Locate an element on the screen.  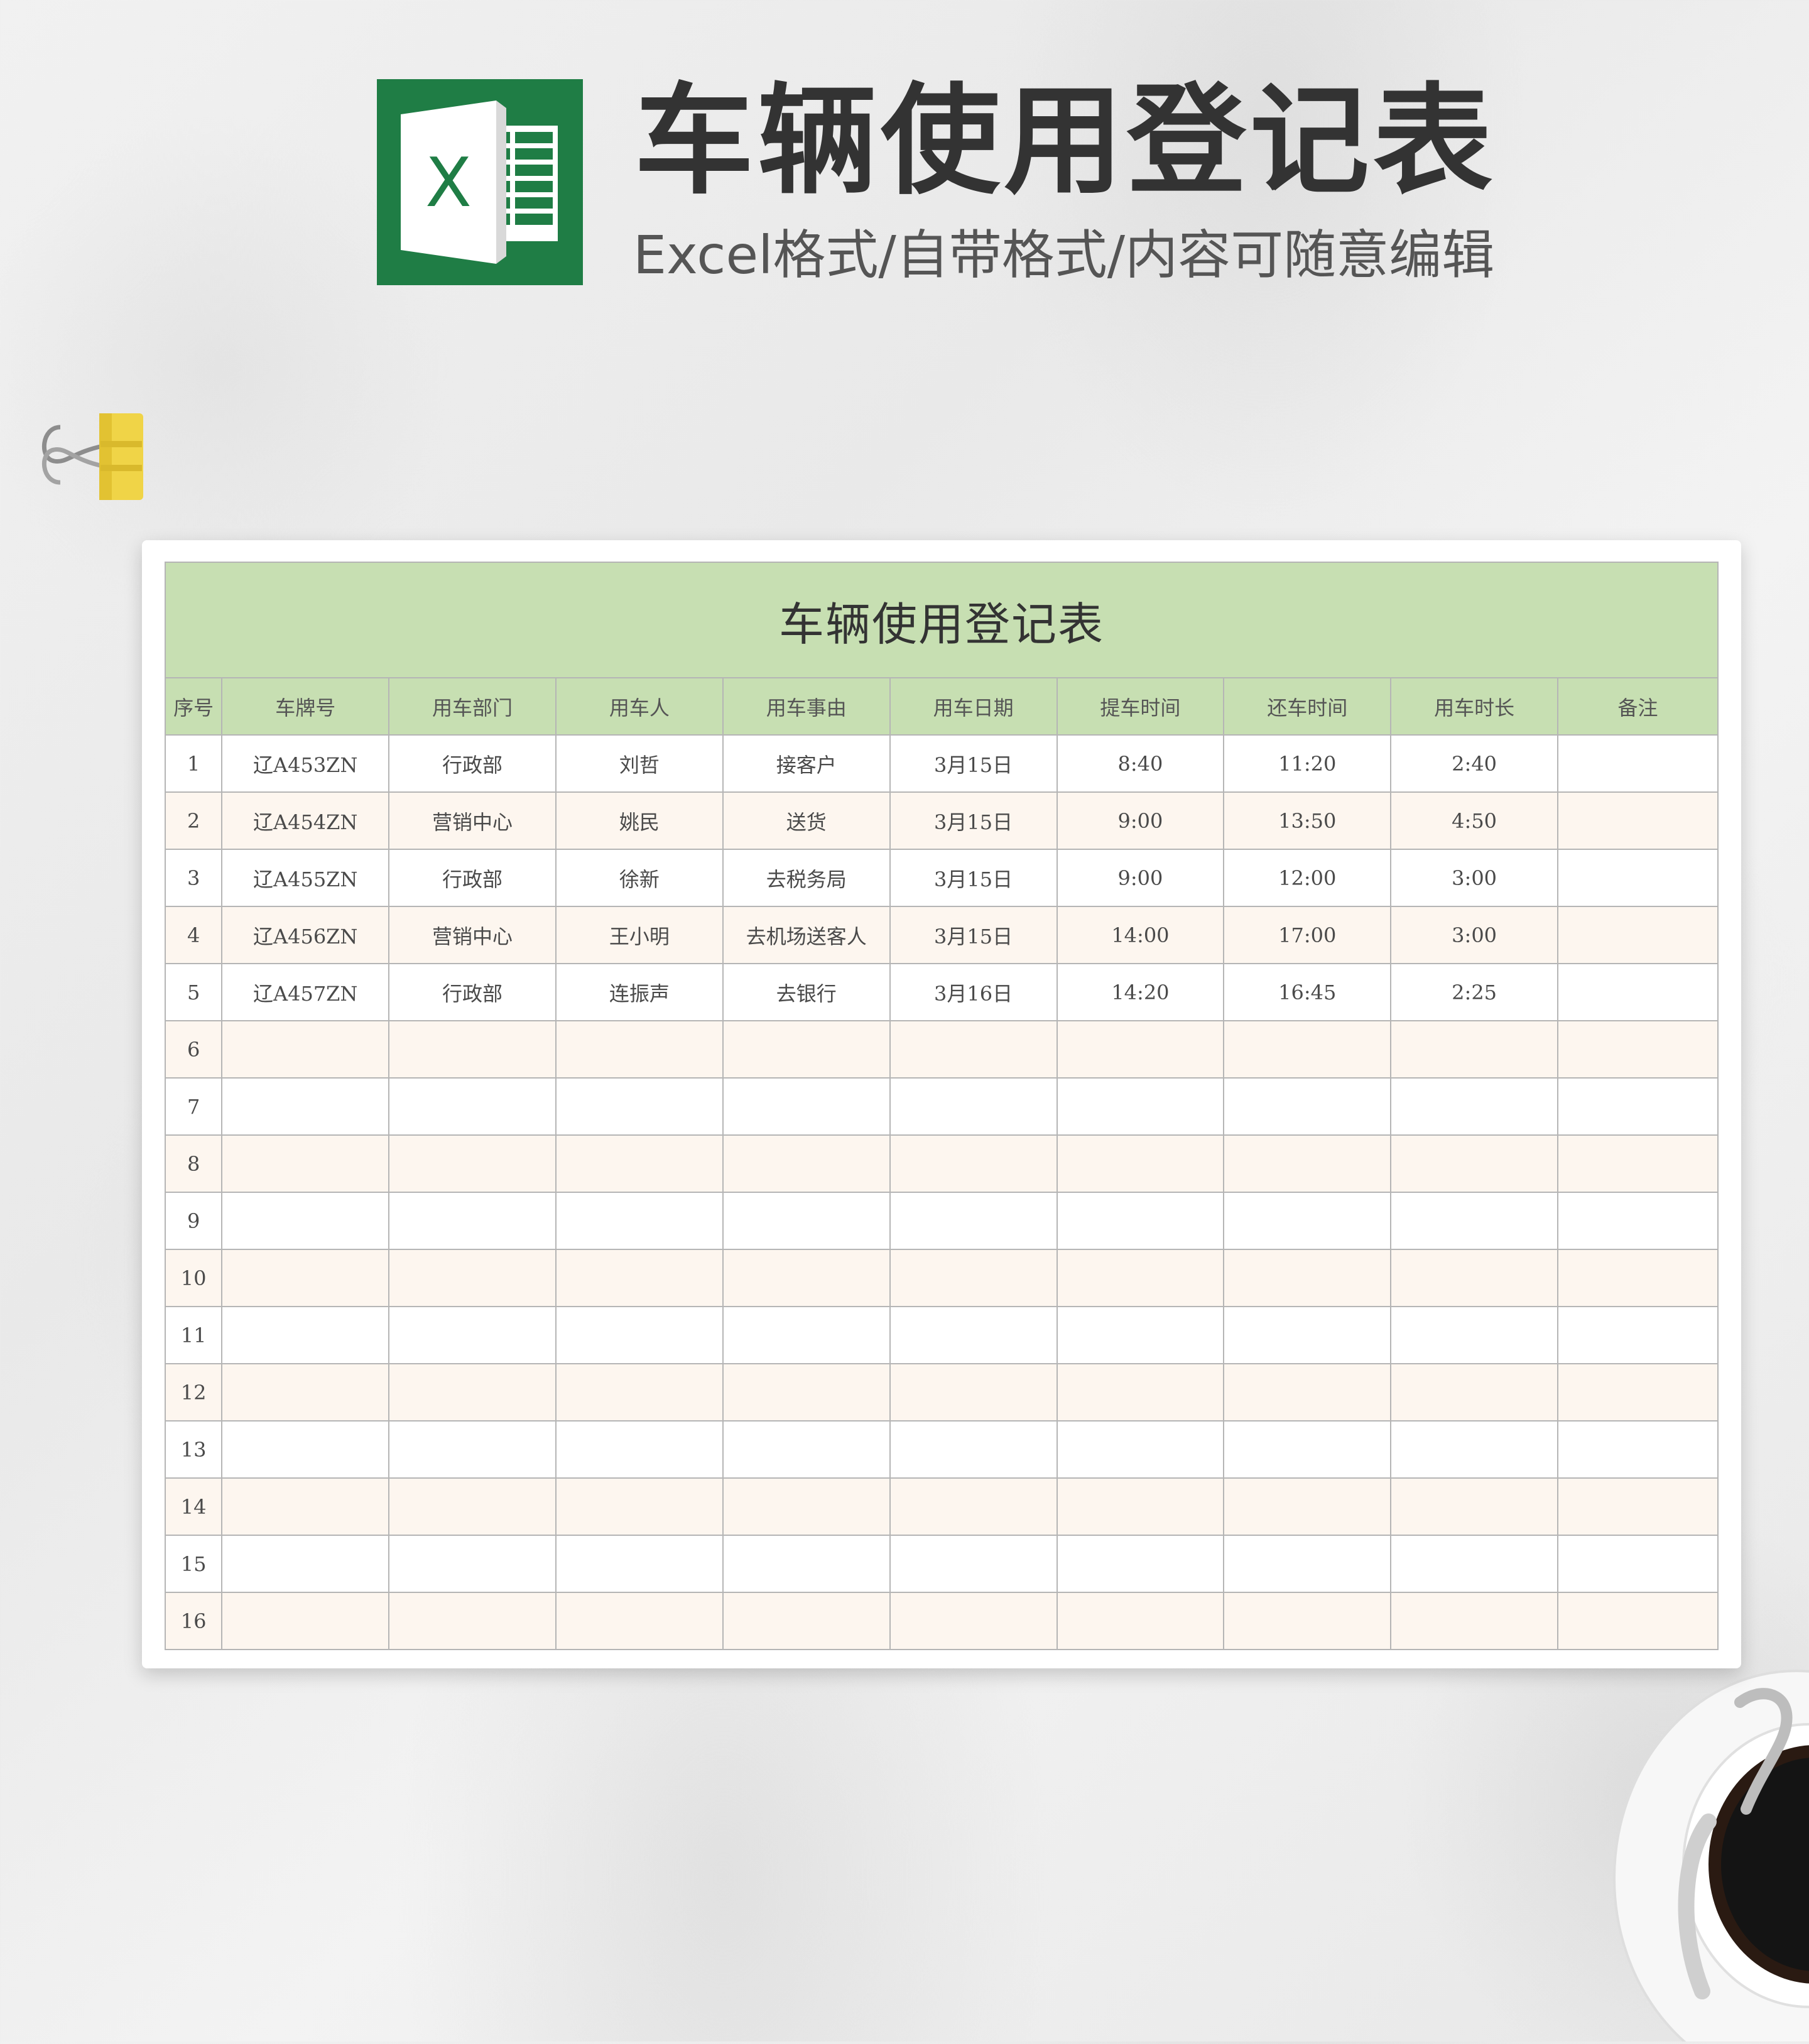
cell-index: 4 is located at coordinates (194, 935).